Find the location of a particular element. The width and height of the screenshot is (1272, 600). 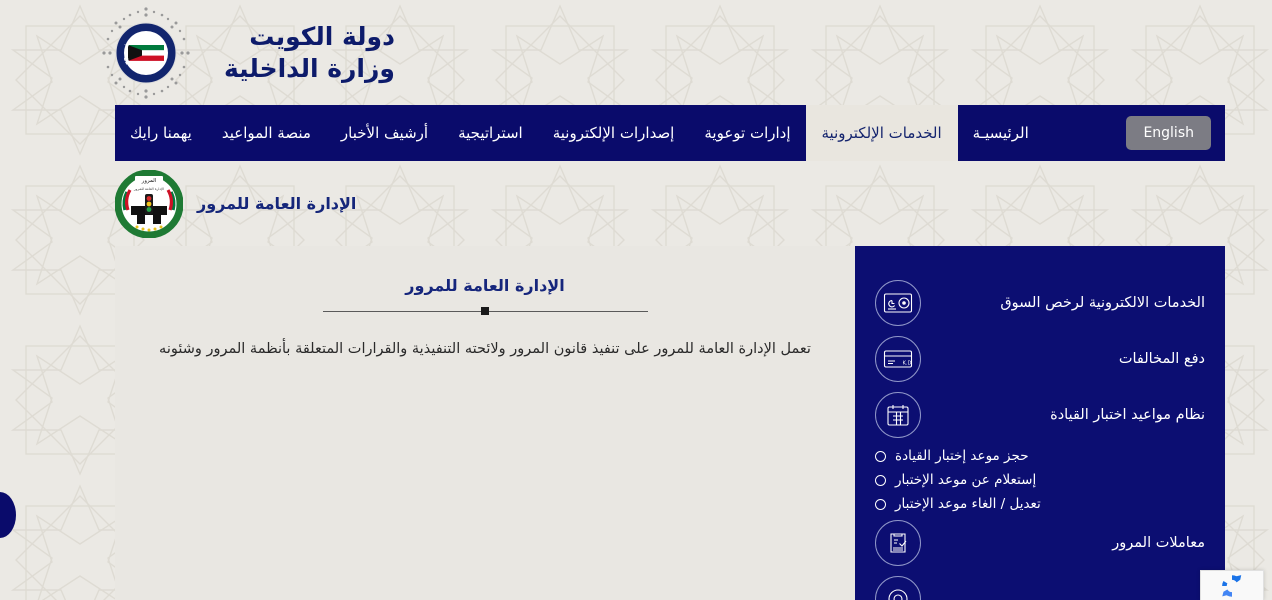

department-name: الإدارة العامة للمرور is located at coordinates (277, 203).